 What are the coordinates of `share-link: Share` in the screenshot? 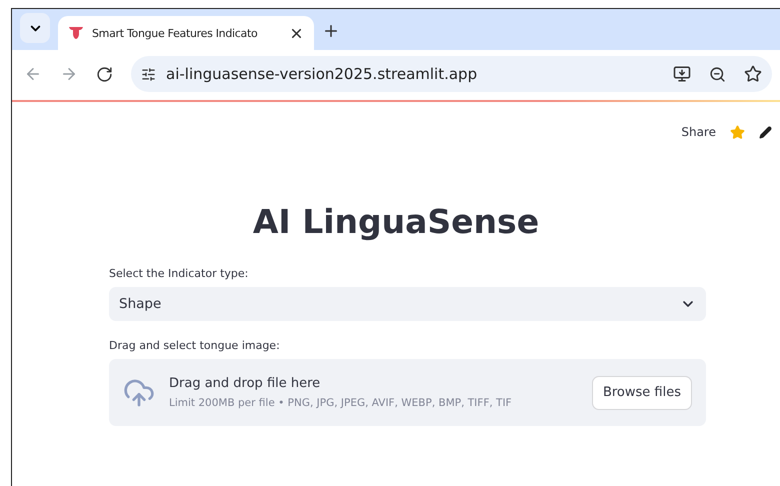 It's located at (698, 132).